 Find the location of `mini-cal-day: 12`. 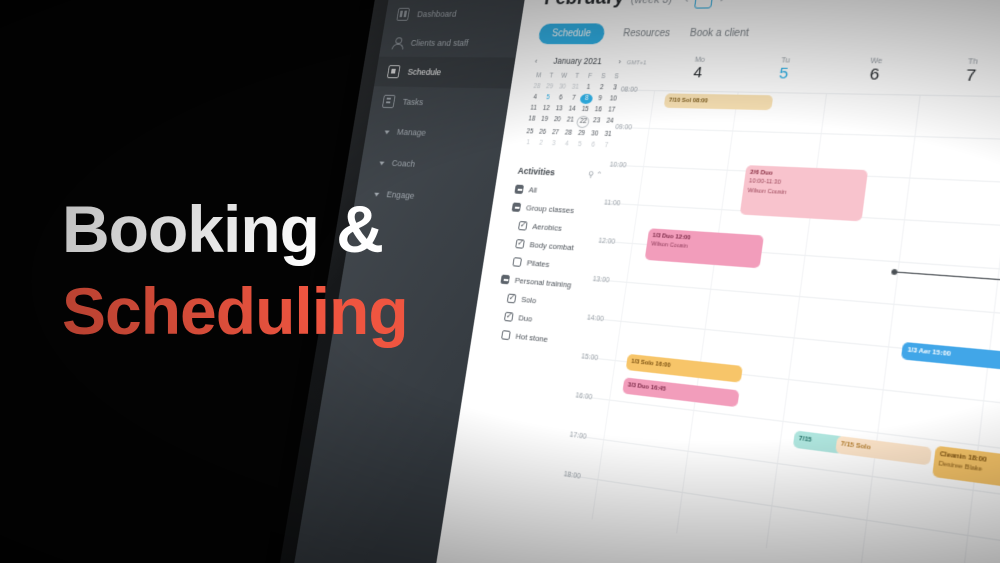

mini-cal-day: 12 is located at coordinates (545, 109).